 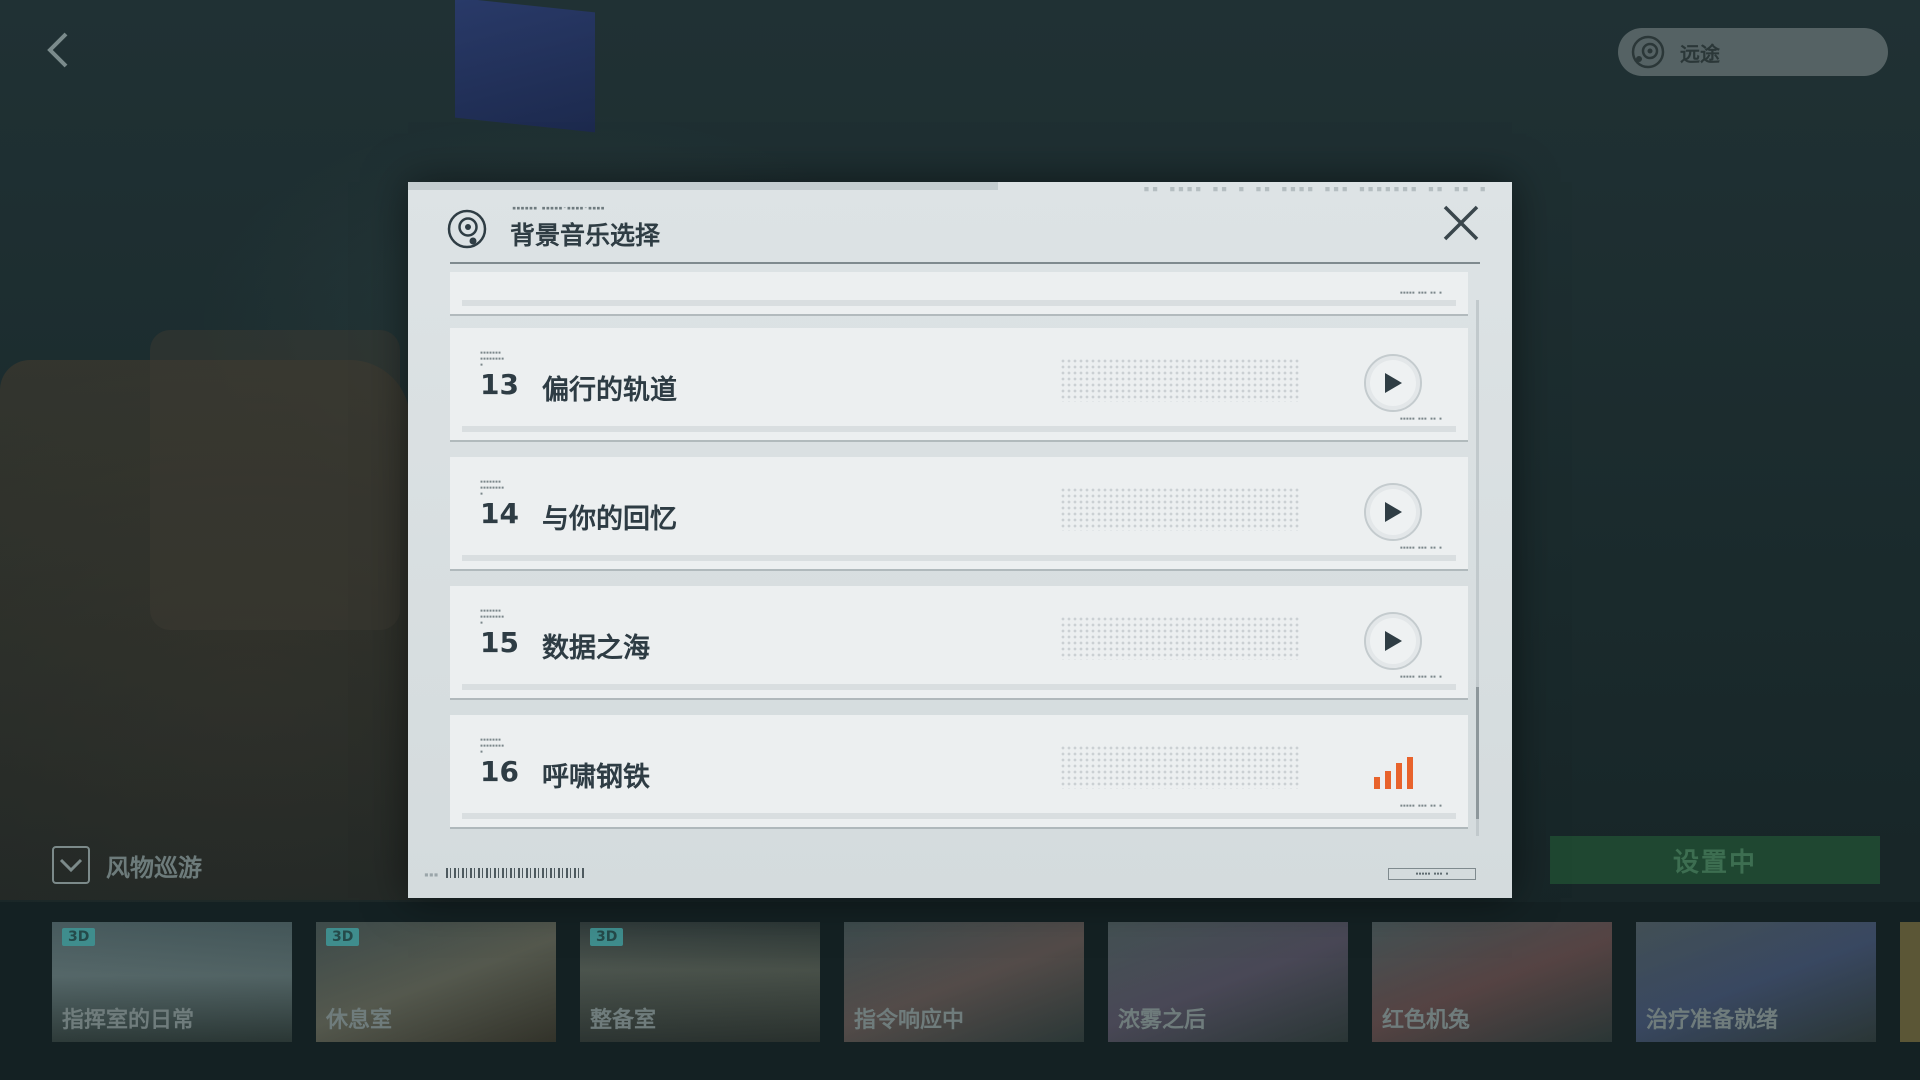 What do you see at coordinates (1426, 1020) in the screenshot?
I see `thumbnail-name: 红色机兔` at bounding box center [1426, 1020].